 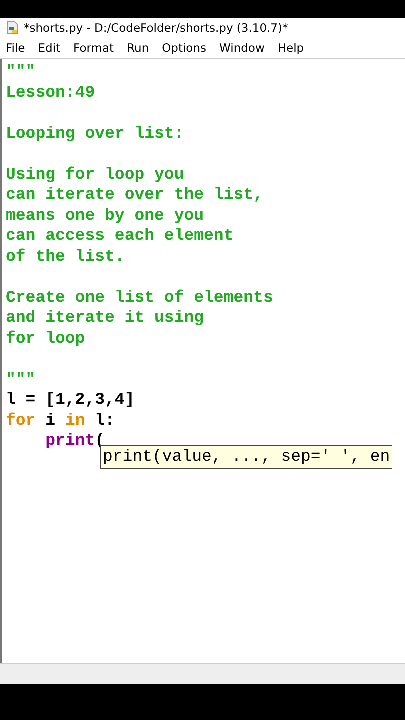 What do you see at coordinates (242, 48) in the screenshot?
I see `menu-item: Window` at bounding box center [242, 48].